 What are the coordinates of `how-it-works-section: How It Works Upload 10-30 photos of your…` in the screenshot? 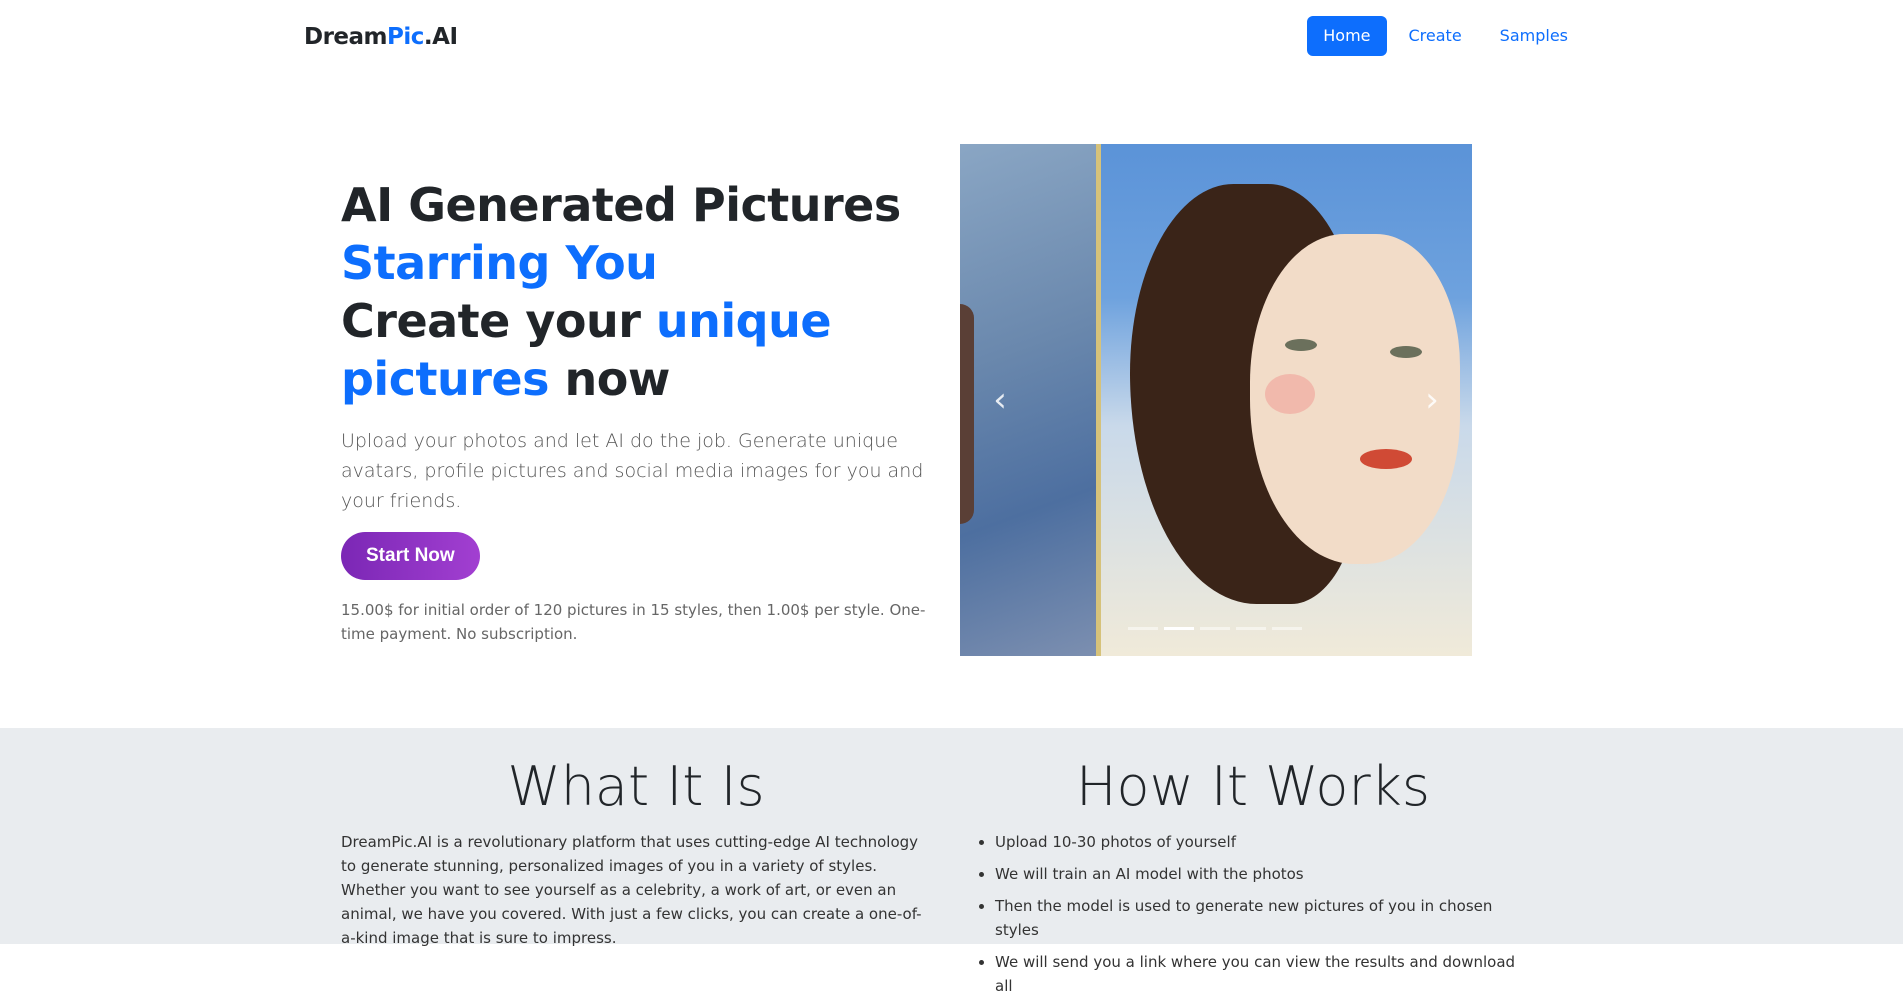 It's located at (1253, 880).